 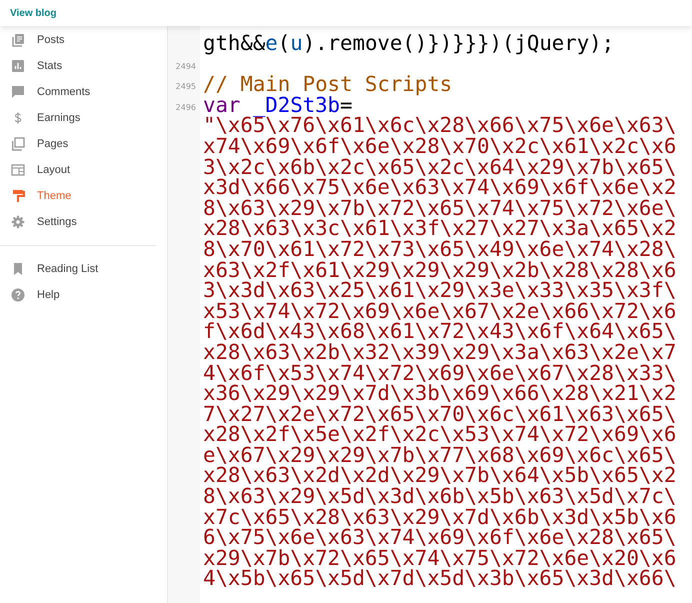 What do you see at coordinates (58, 118) in the screenshot?
I see `sidebar-item: Earnings` at bounding box center [58, 118].